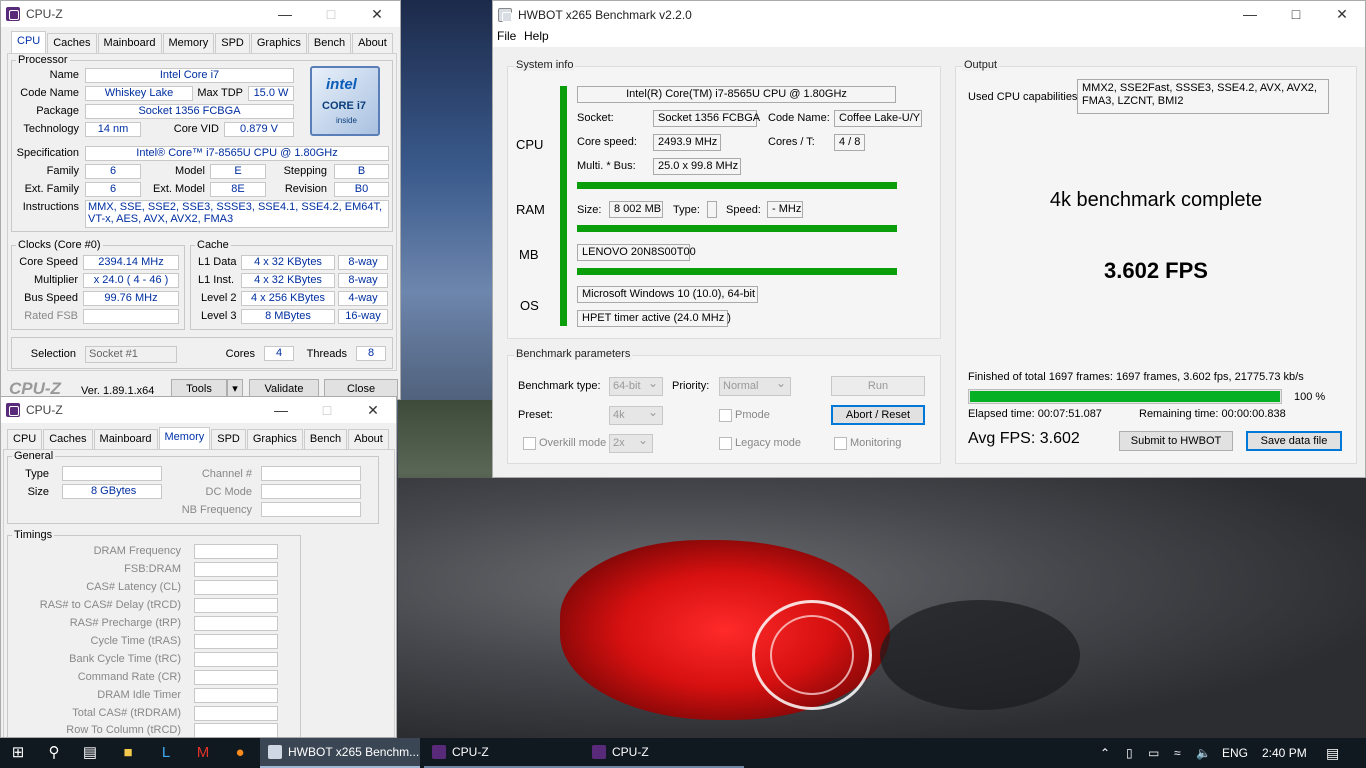 The height and width of the screenshot is (768, 1366). I want to click on pmode-label: Pmode, so click(752, 415).